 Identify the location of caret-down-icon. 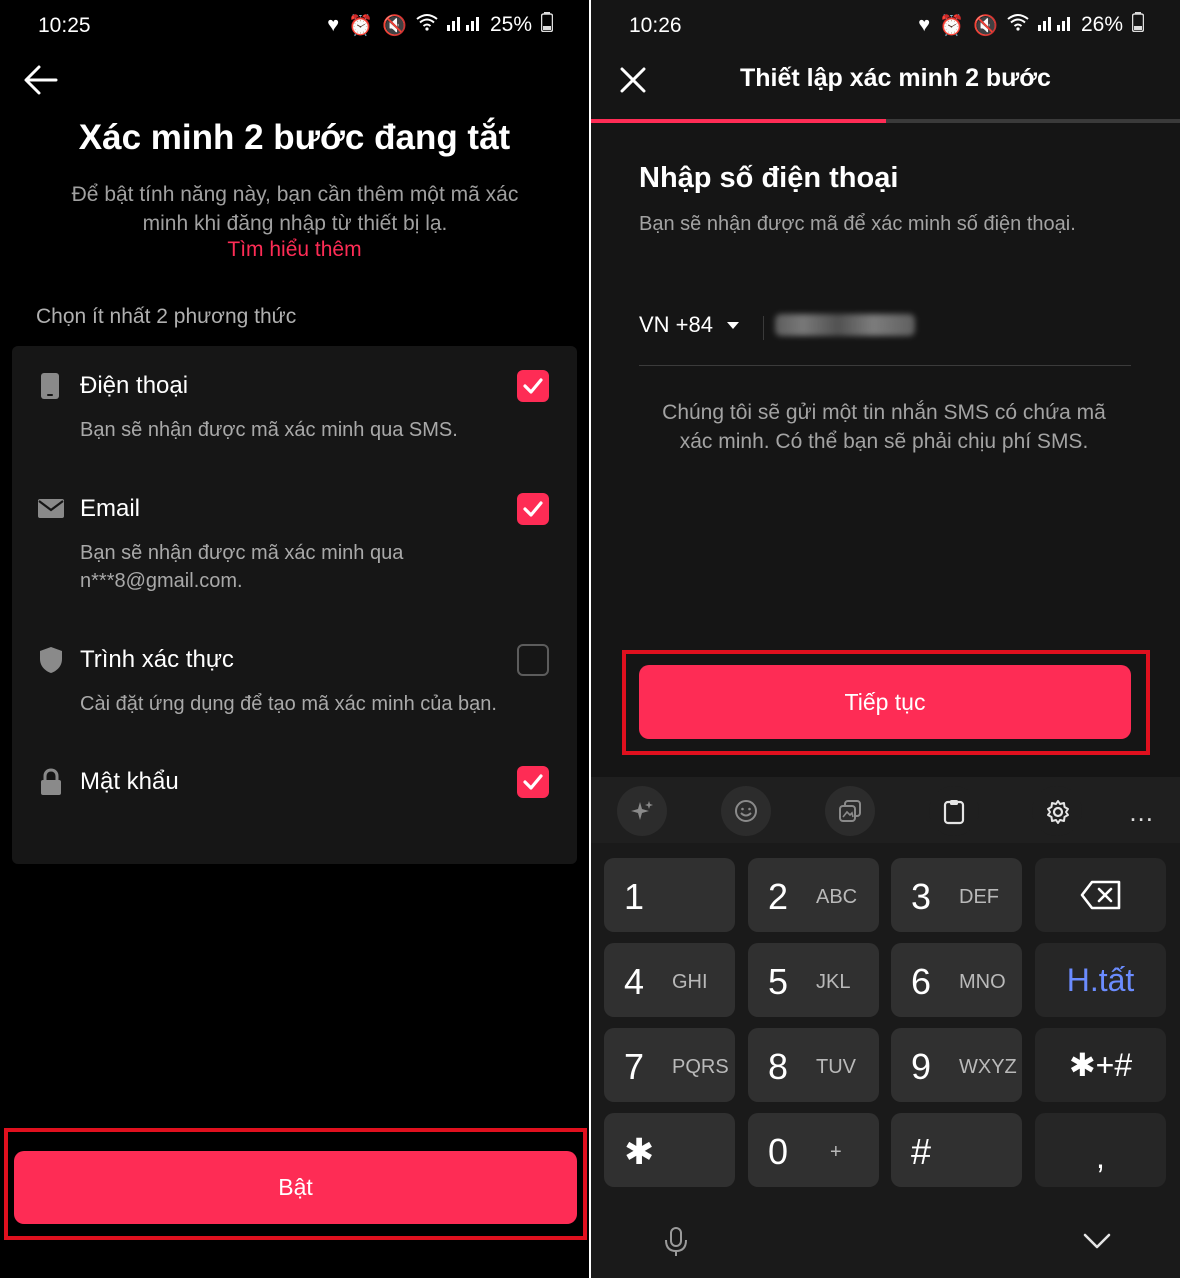
(733, 325).